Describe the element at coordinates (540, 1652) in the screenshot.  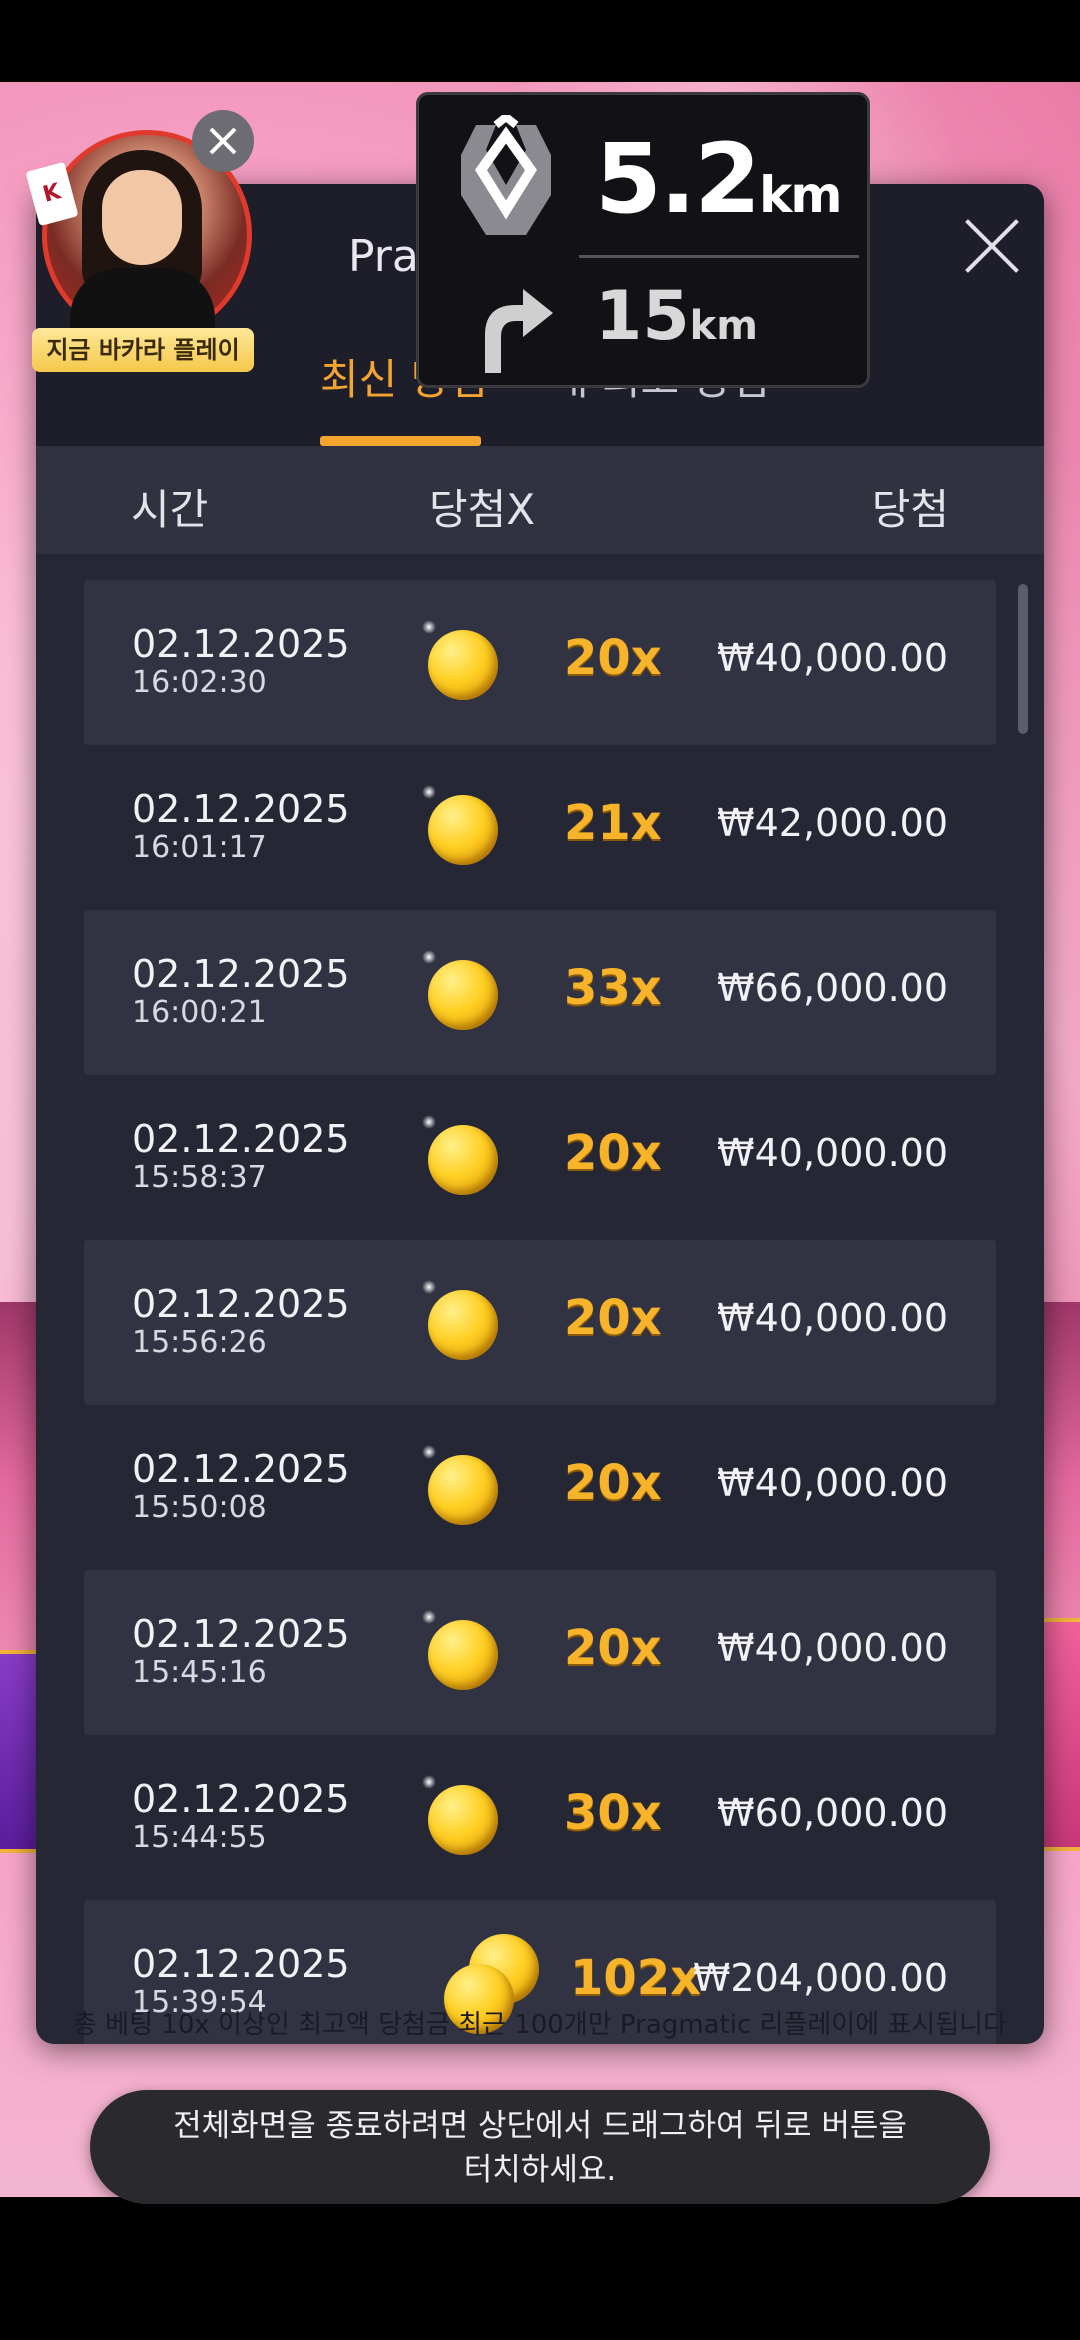
I see `table-row: 02.12.2025 15:45:16 20x ₩40,000.00` at that location.